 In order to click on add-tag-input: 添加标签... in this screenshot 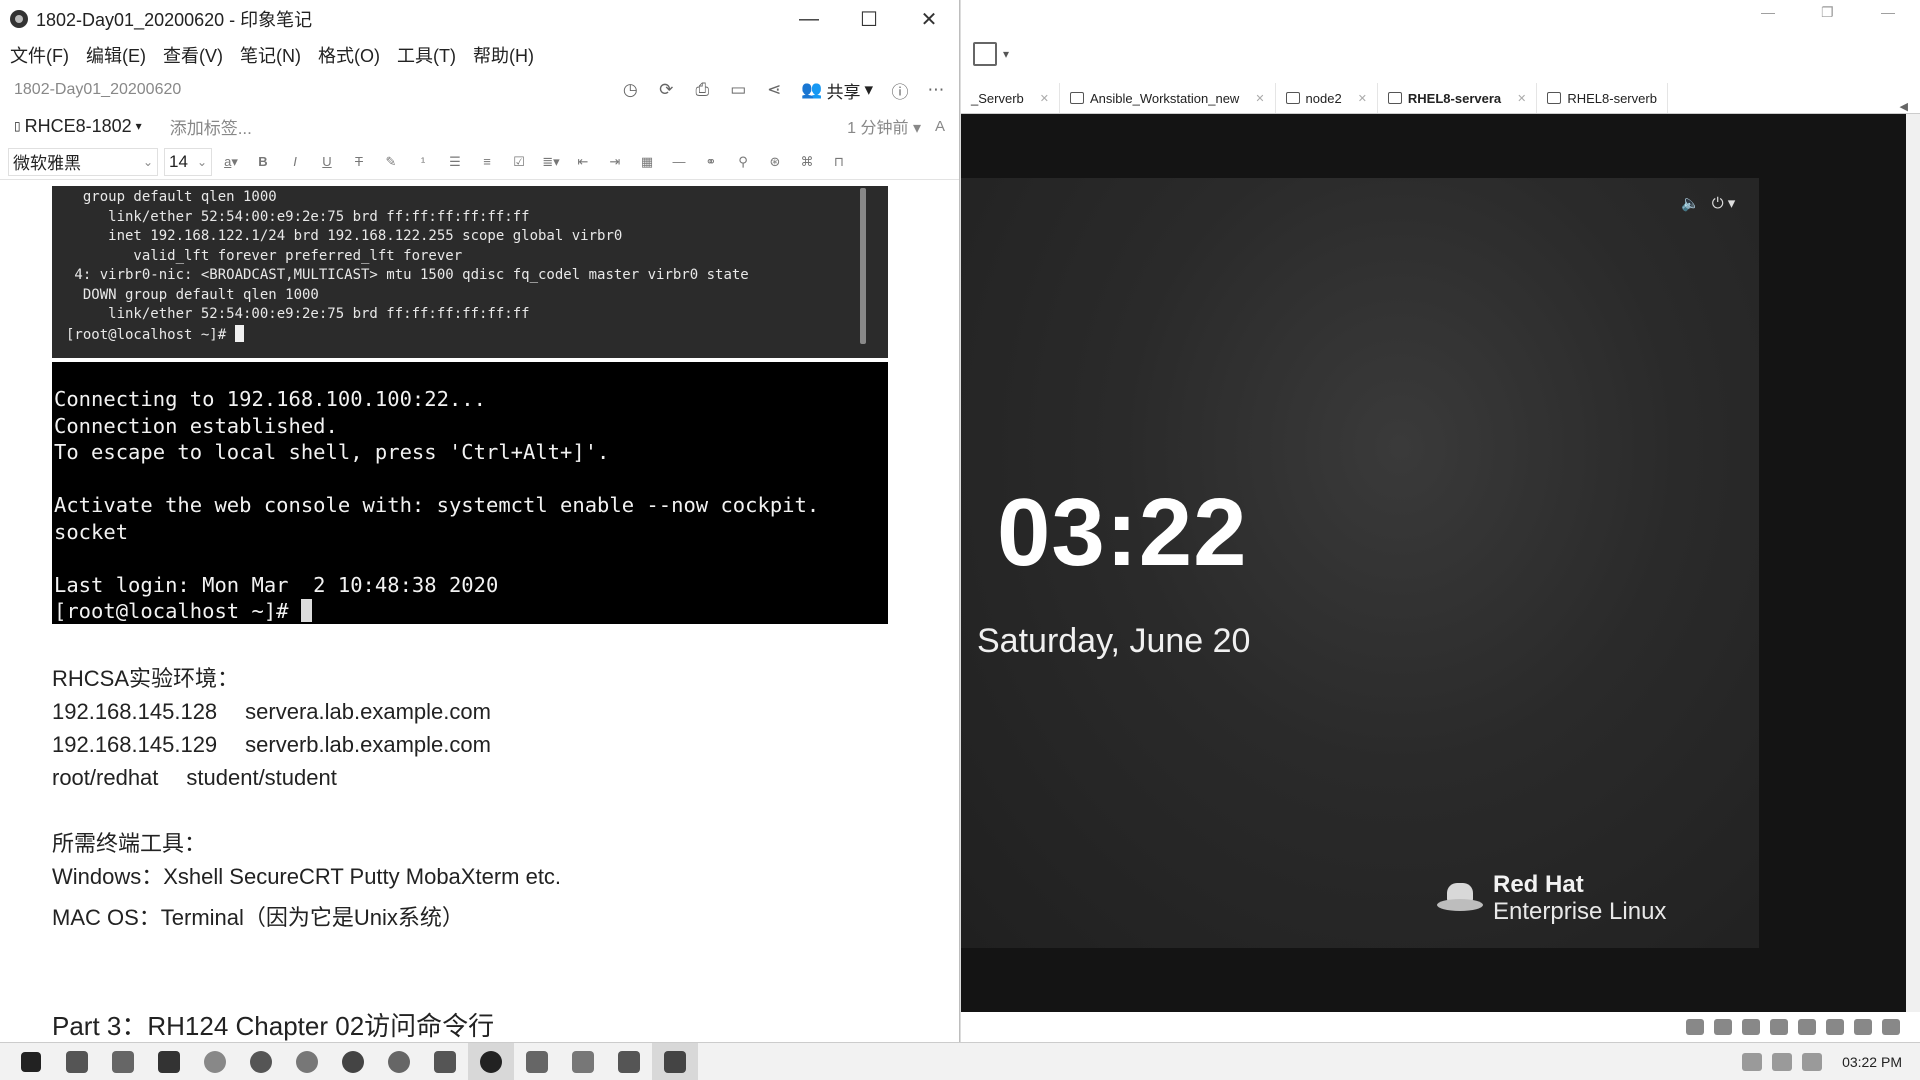, I will do `click(211, 126)`.